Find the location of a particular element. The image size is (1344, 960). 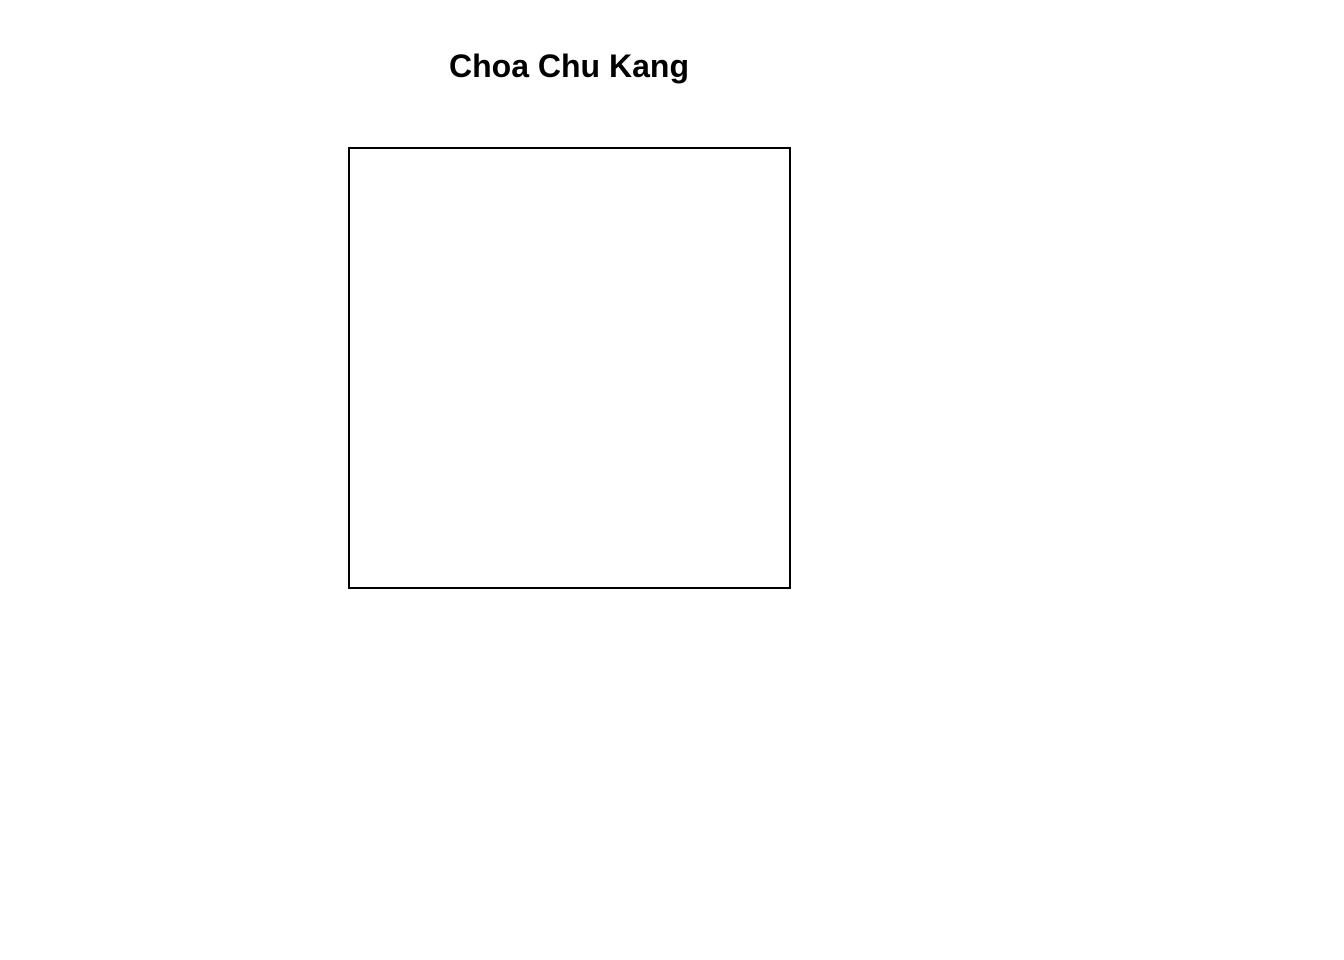

chart-title: Choa Chu Kang is located at coordinates (569, 66).